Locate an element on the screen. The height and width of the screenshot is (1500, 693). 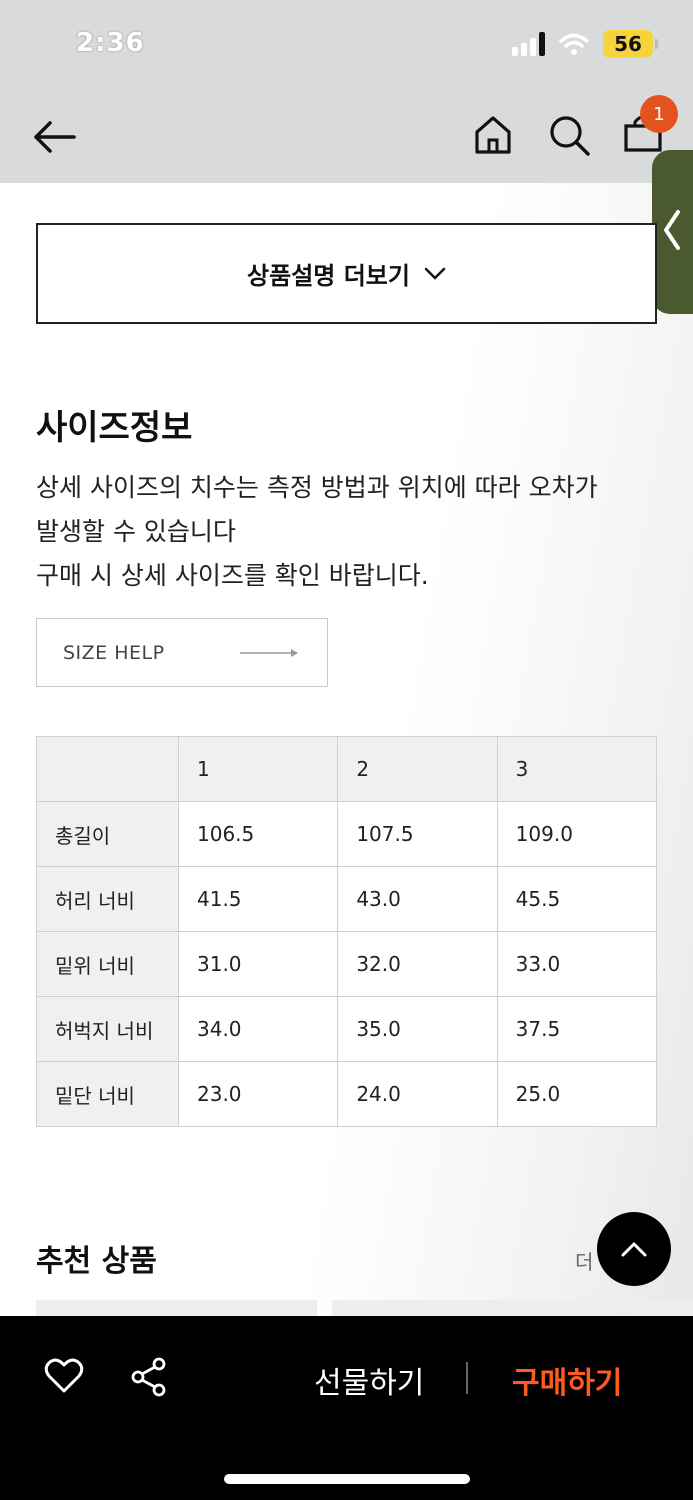
size-info-line: 발생할 수 있습니다 is located at coordinates (136, 531).